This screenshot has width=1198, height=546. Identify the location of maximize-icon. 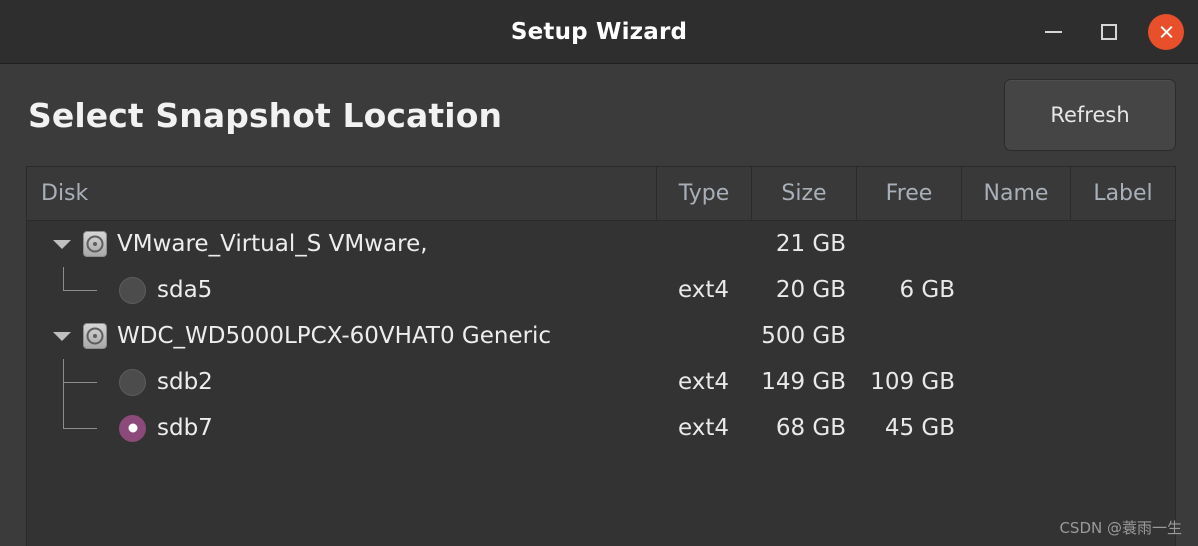
(1109, 32).